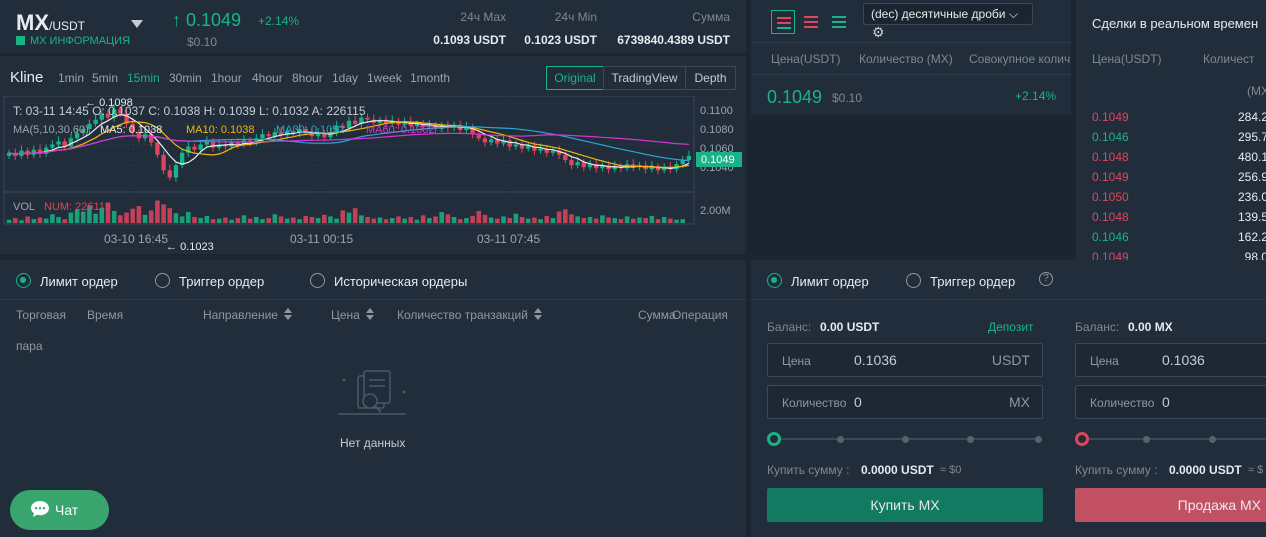 This screenshot has width=1266, height=537. I want to click on chat-button: Чат, so click(59, 510).